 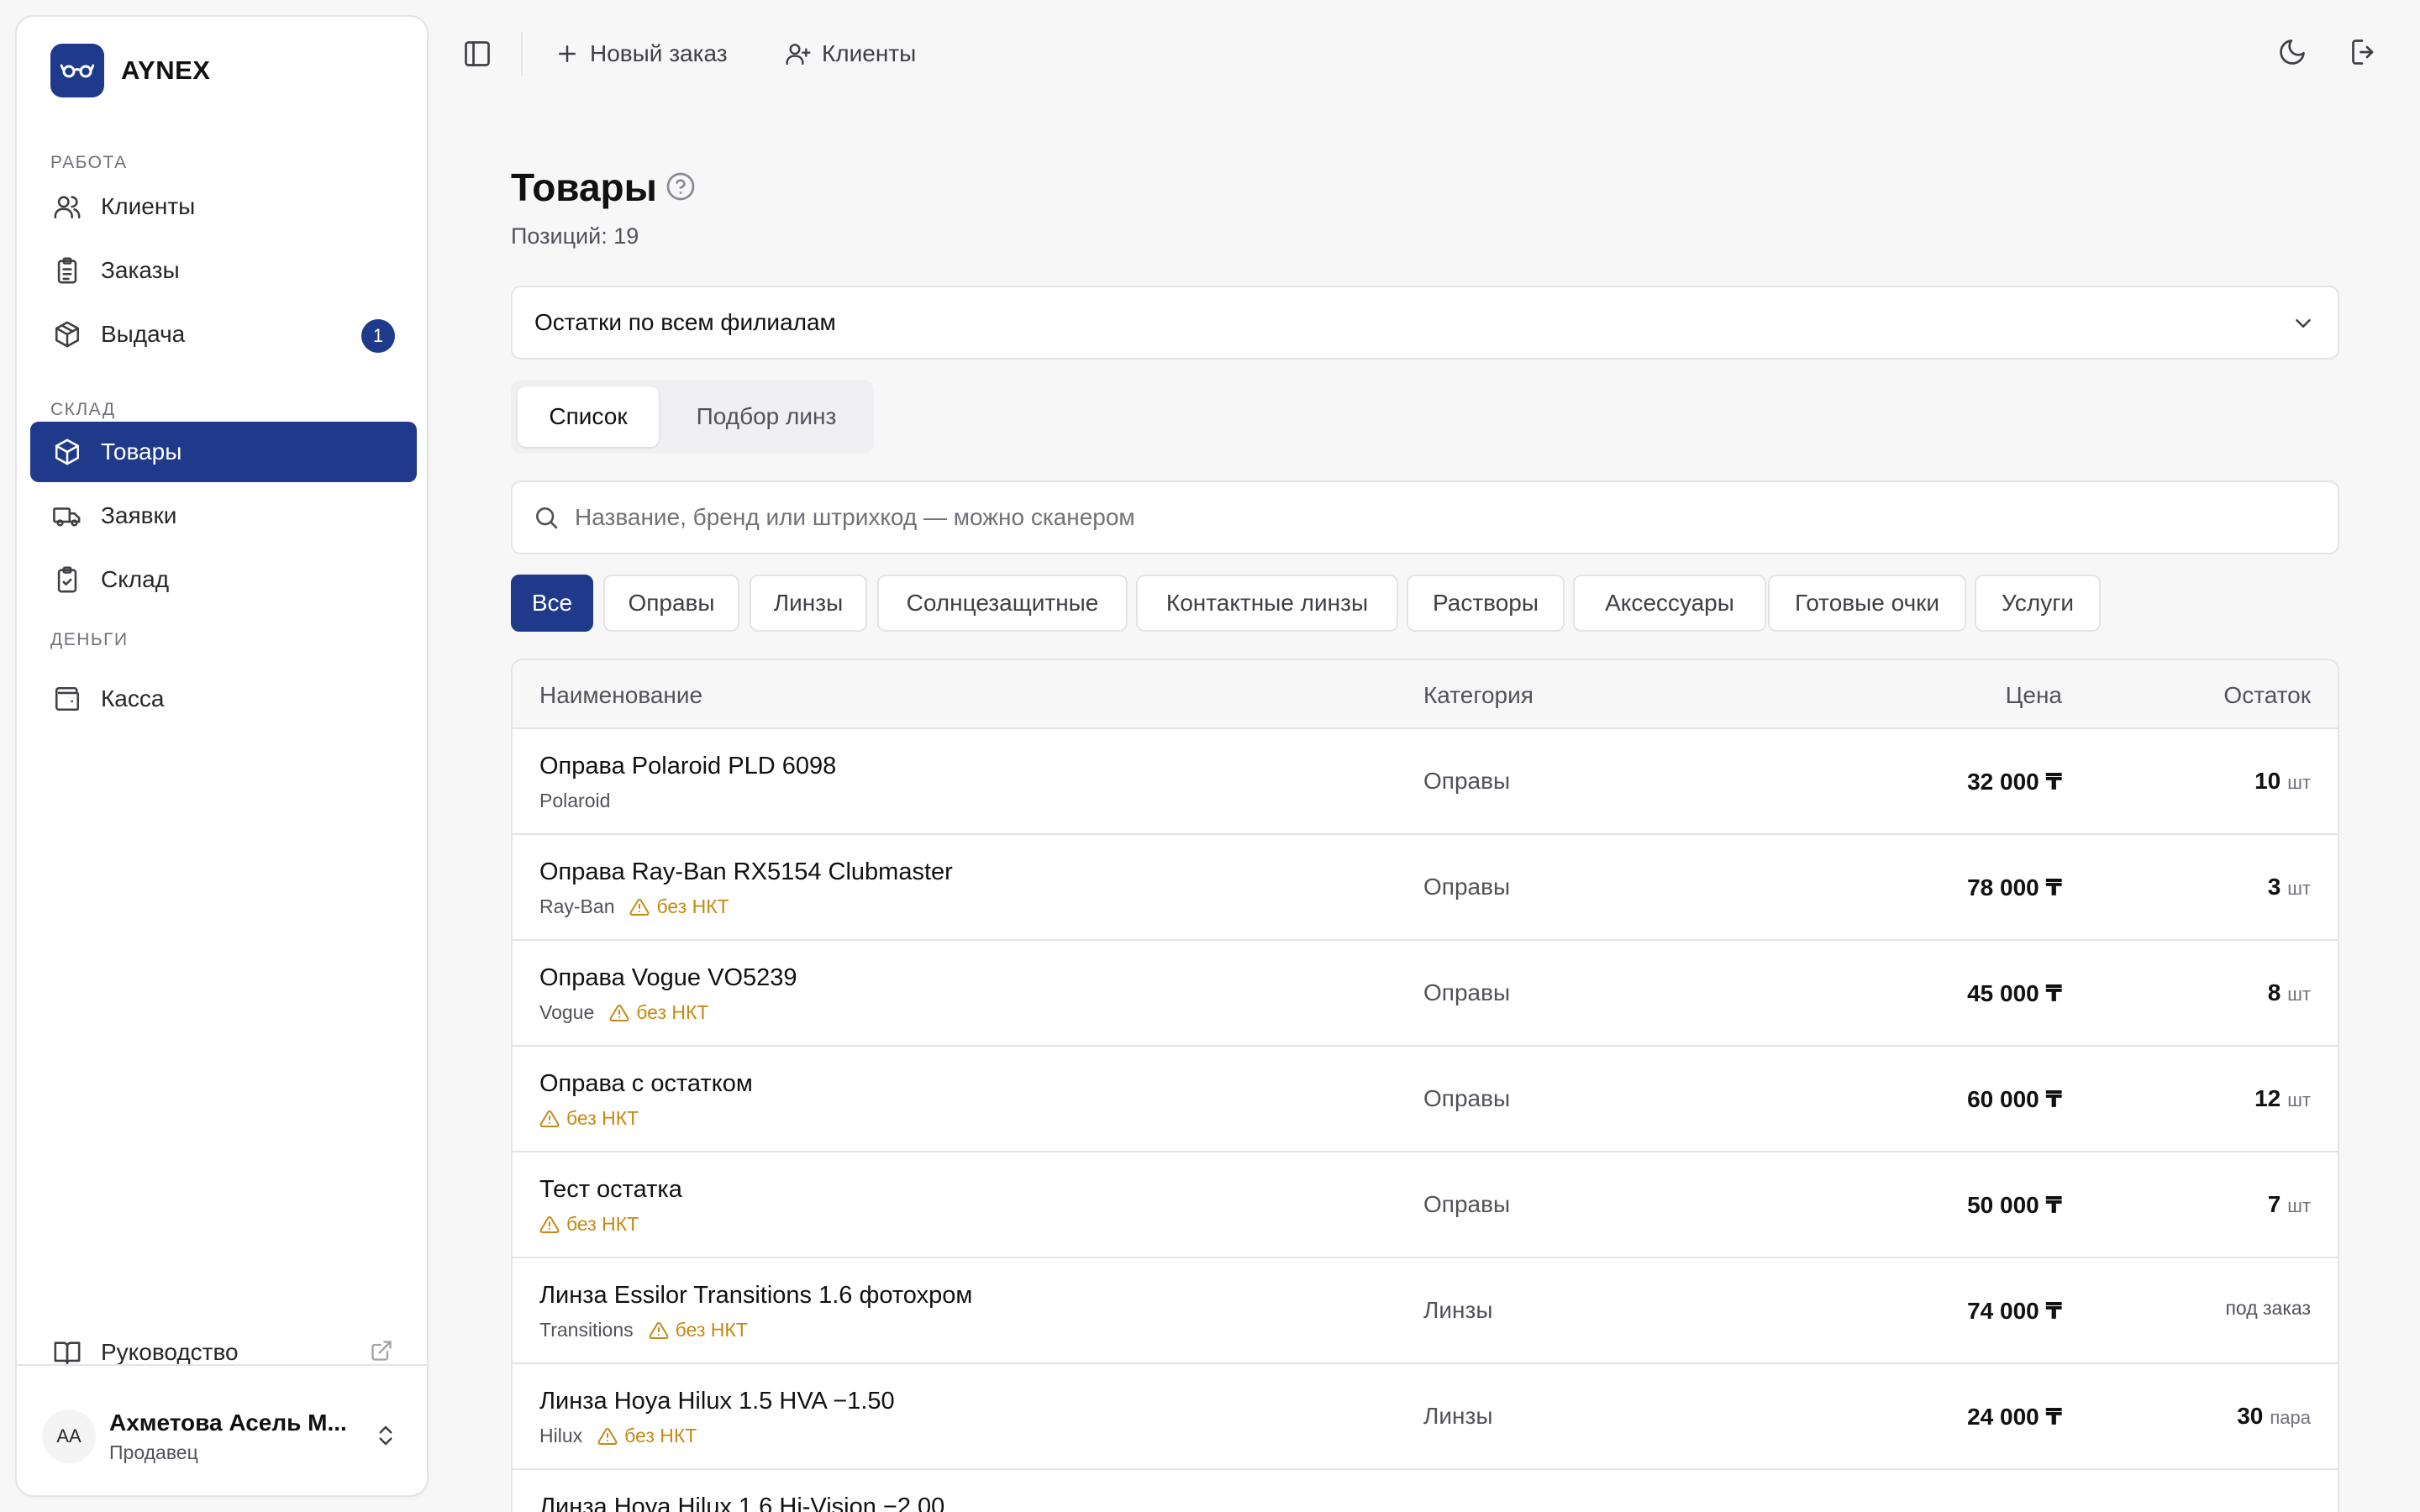 What do you see at coordinates (2282, 1098) in the screenshot?
I see `product-stock: 12 шт` at bounding box center [2282, 1098].